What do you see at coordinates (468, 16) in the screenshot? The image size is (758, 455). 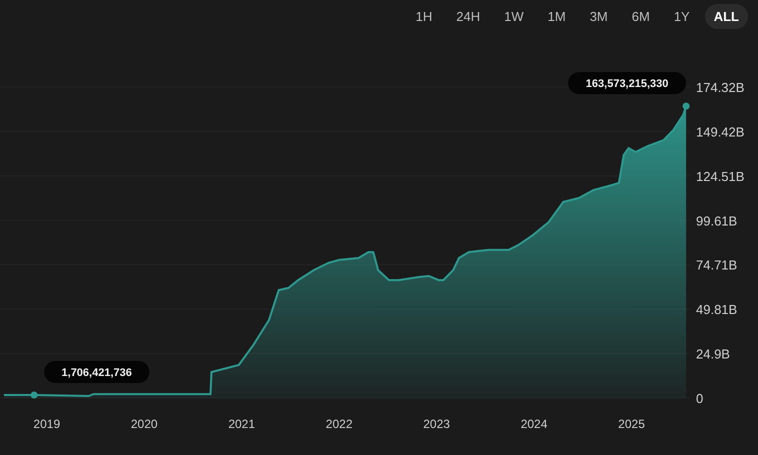 I see `time-range-tab: 24H` at bounding box center [468, 16].